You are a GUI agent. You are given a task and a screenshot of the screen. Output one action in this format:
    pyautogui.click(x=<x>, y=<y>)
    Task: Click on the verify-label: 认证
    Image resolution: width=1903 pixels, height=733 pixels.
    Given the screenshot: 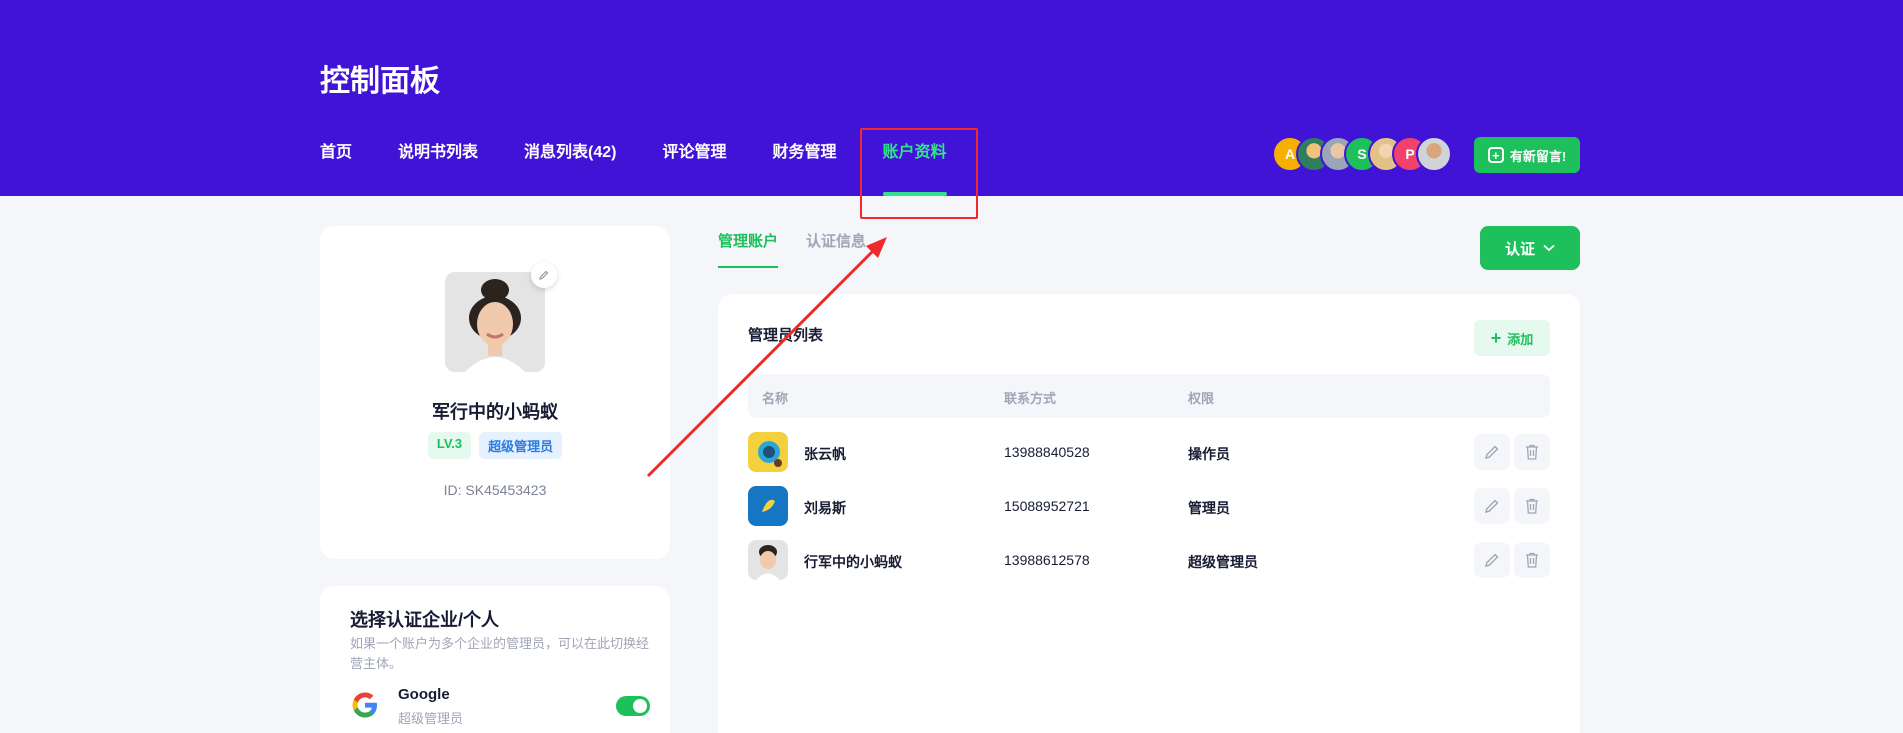 What is the action you would take?
    pyautogui.click(x=1519, y=249)
    